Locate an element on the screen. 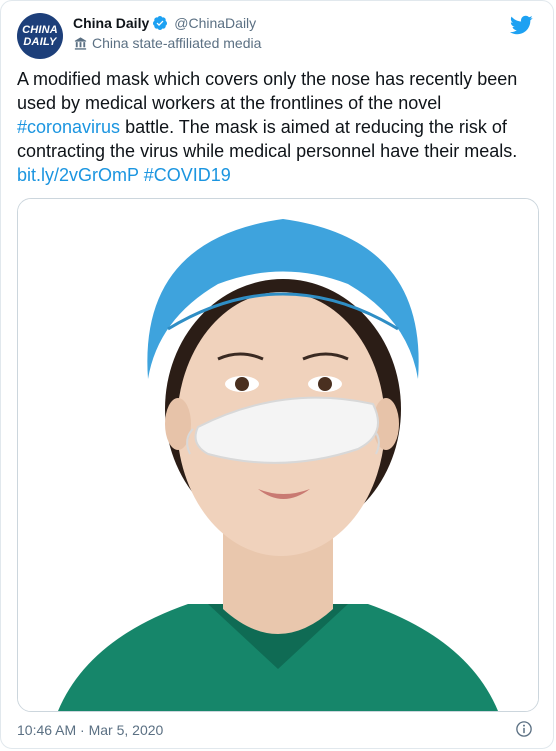  author-row: China Daily @ChinaDaily is located at coordinates (164, 23).